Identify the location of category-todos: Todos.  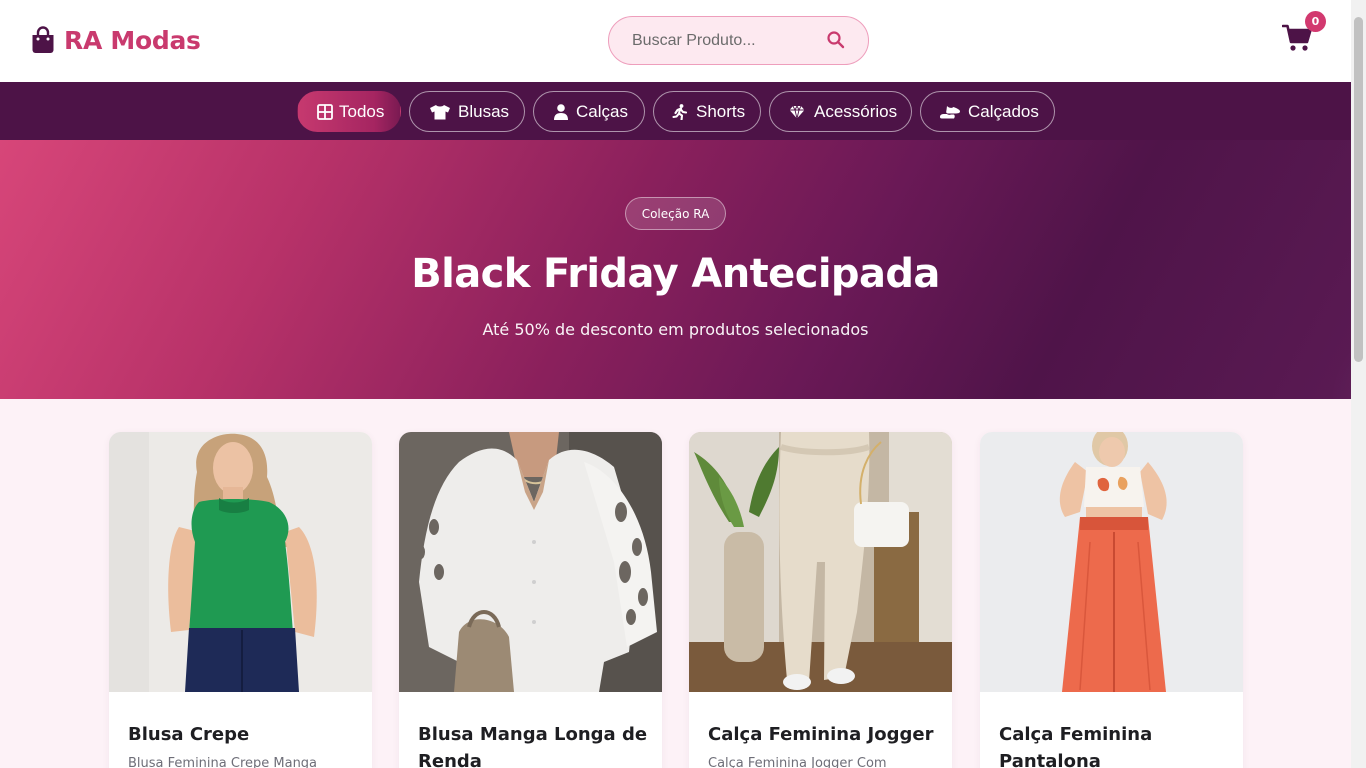
(349, 111).